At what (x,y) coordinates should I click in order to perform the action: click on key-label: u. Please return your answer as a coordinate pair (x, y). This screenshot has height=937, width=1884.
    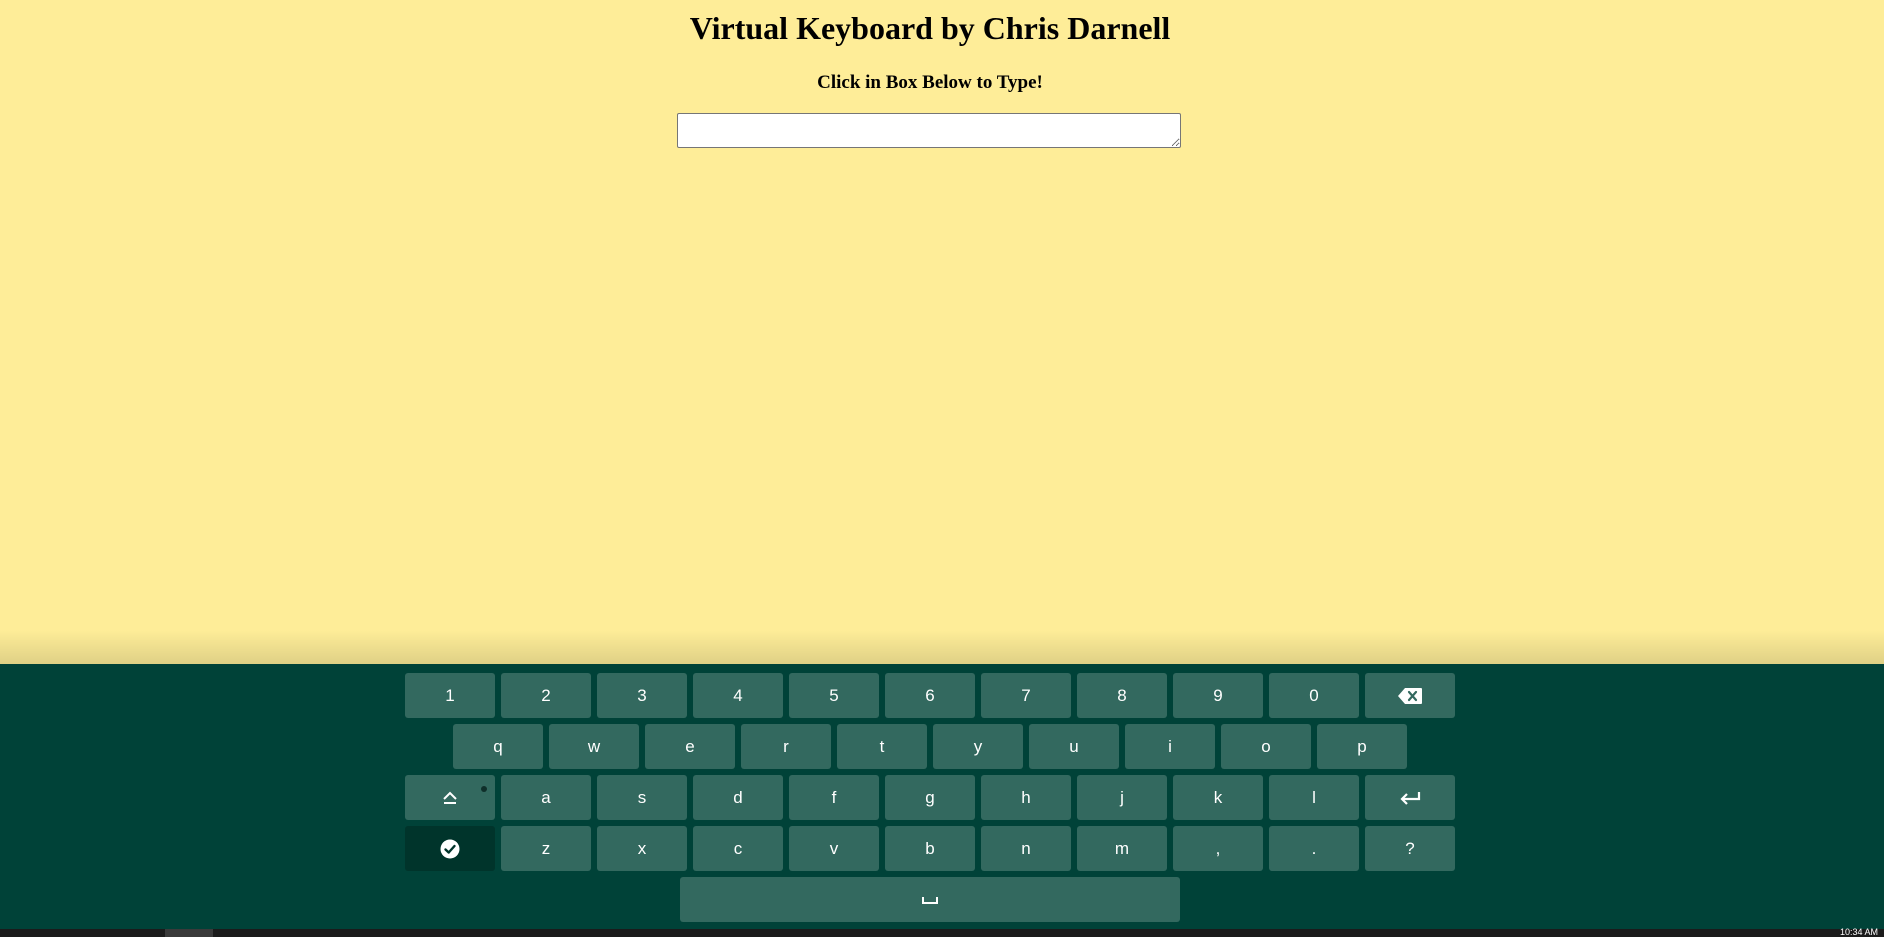
    Looking at the image, I should click on (1074, 746).